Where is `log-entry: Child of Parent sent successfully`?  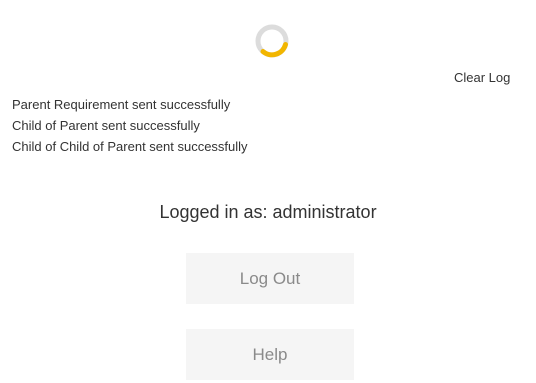
log-entry: Child of Parent sent successfully is located at coordinates (106, 125).